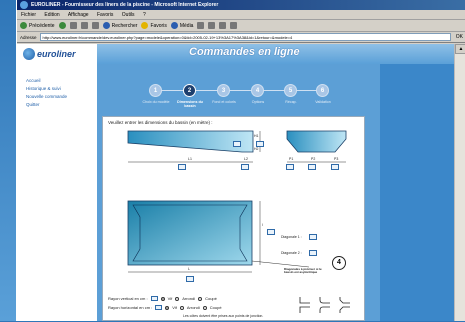 The width and height of the screenshot is (465, 322). I want to click on rayon-horizontal-radio-arrondi, so click(181, 307).